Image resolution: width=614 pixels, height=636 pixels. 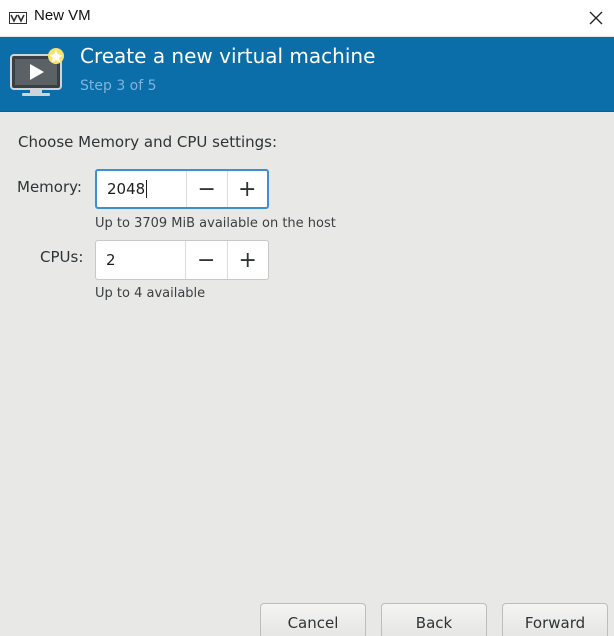 What do you see at coordinates (207, 189) in the screenshot?
I see `memory-decrement-button: −` at bounding box center [207, 189].